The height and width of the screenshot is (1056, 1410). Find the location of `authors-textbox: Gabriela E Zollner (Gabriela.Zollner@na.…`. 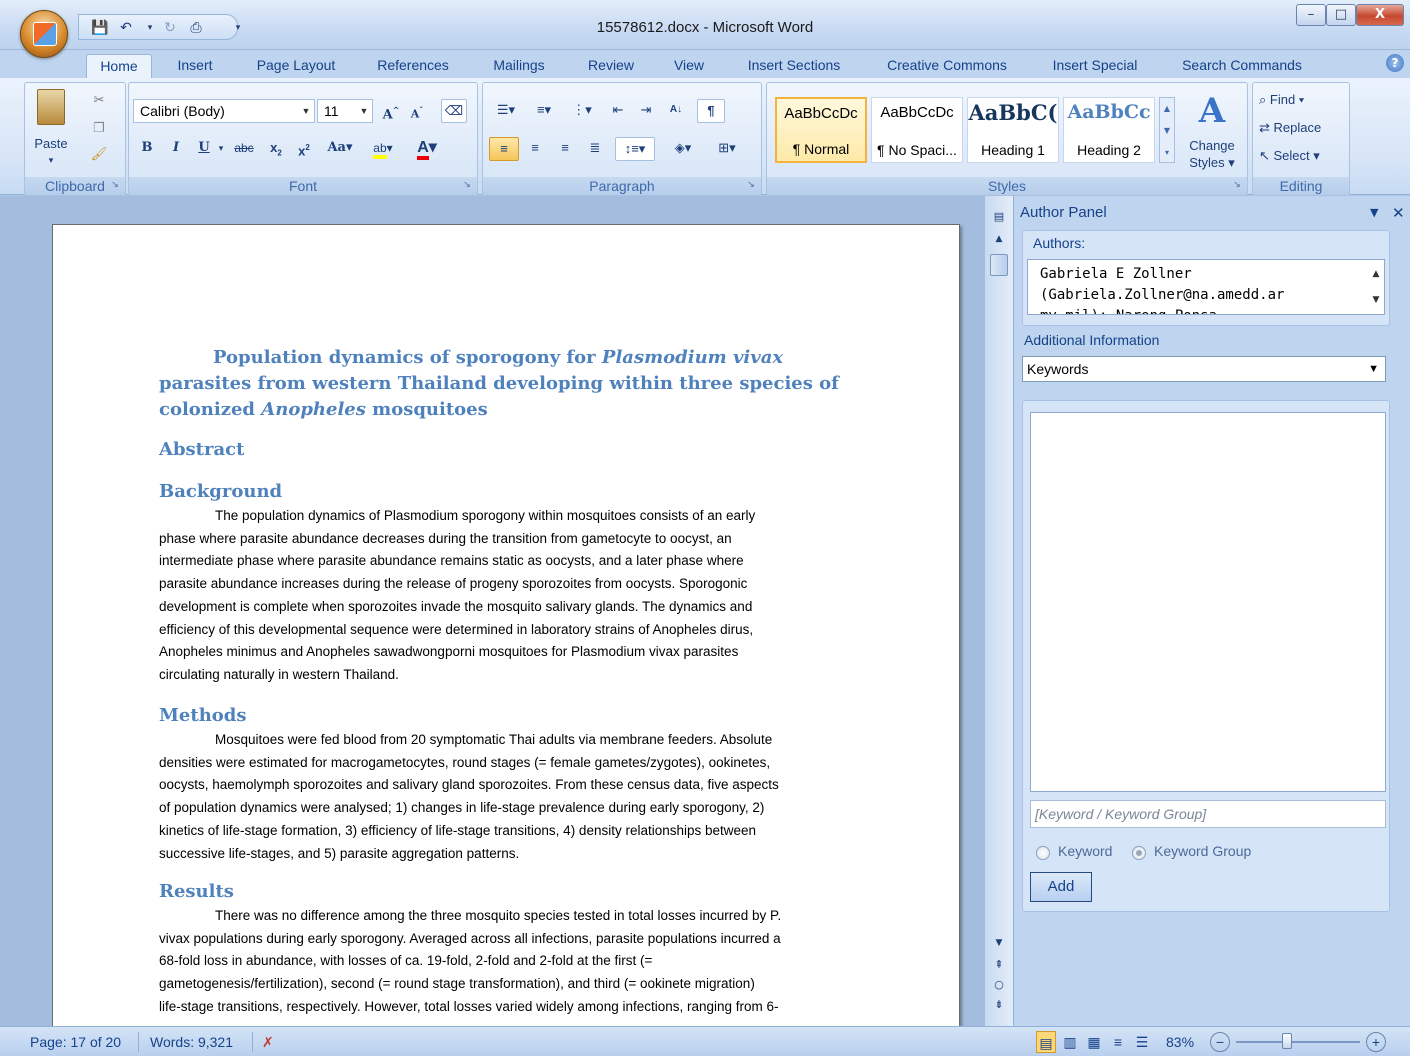

authors-textbox: Gabriela E Zollner (Gabriela.Zollner@na.… is located at coordinates (1206, 287).